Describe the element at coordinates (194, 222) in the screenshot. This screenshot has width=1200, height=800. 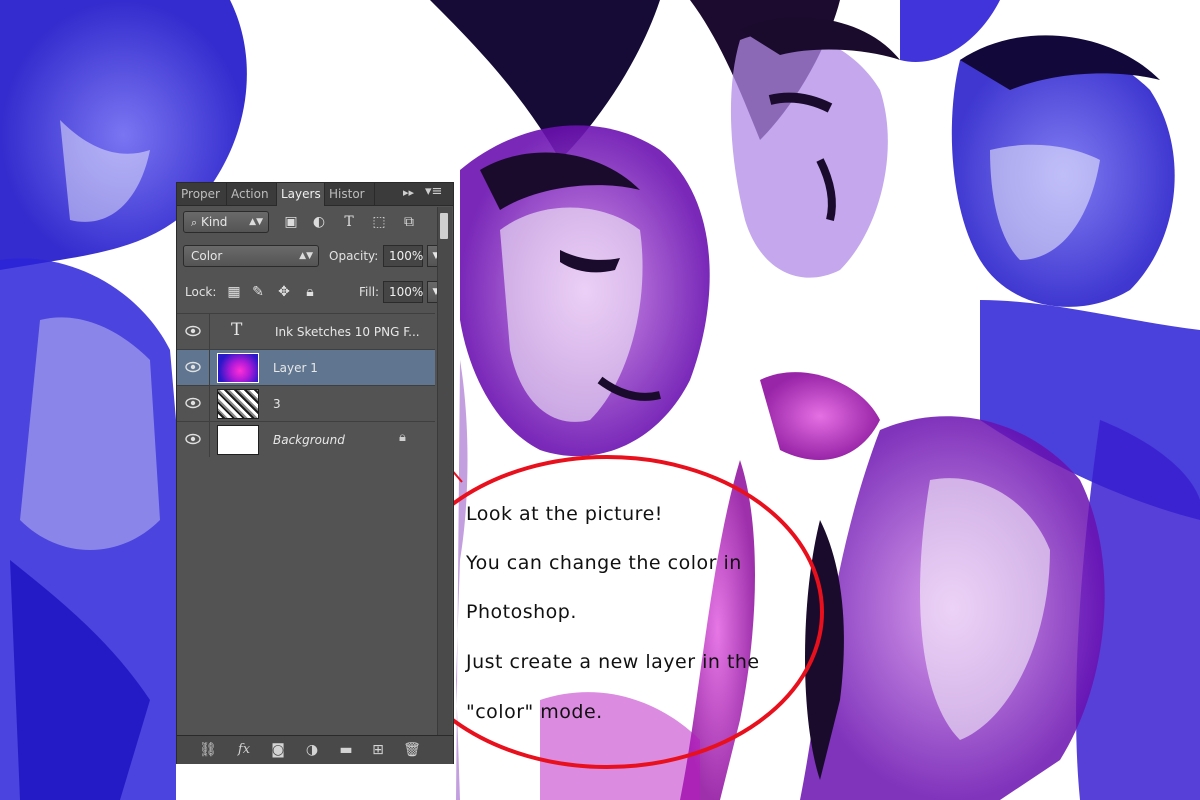
I see `search-icon: ⌕` at that location.